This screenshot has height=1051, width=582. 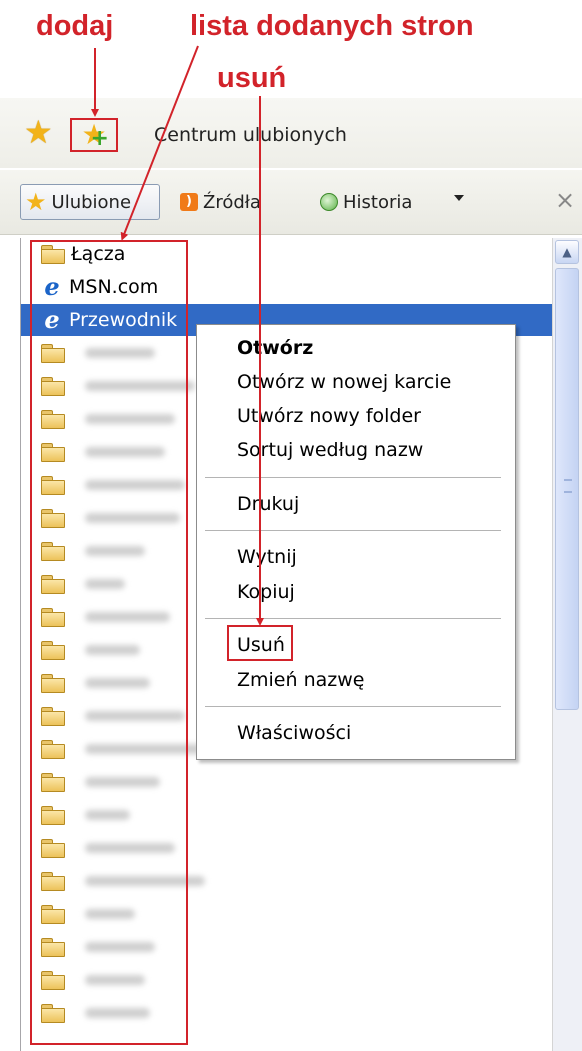 I want to click on tab-label: Ulubione, so click(x=91, y=202).